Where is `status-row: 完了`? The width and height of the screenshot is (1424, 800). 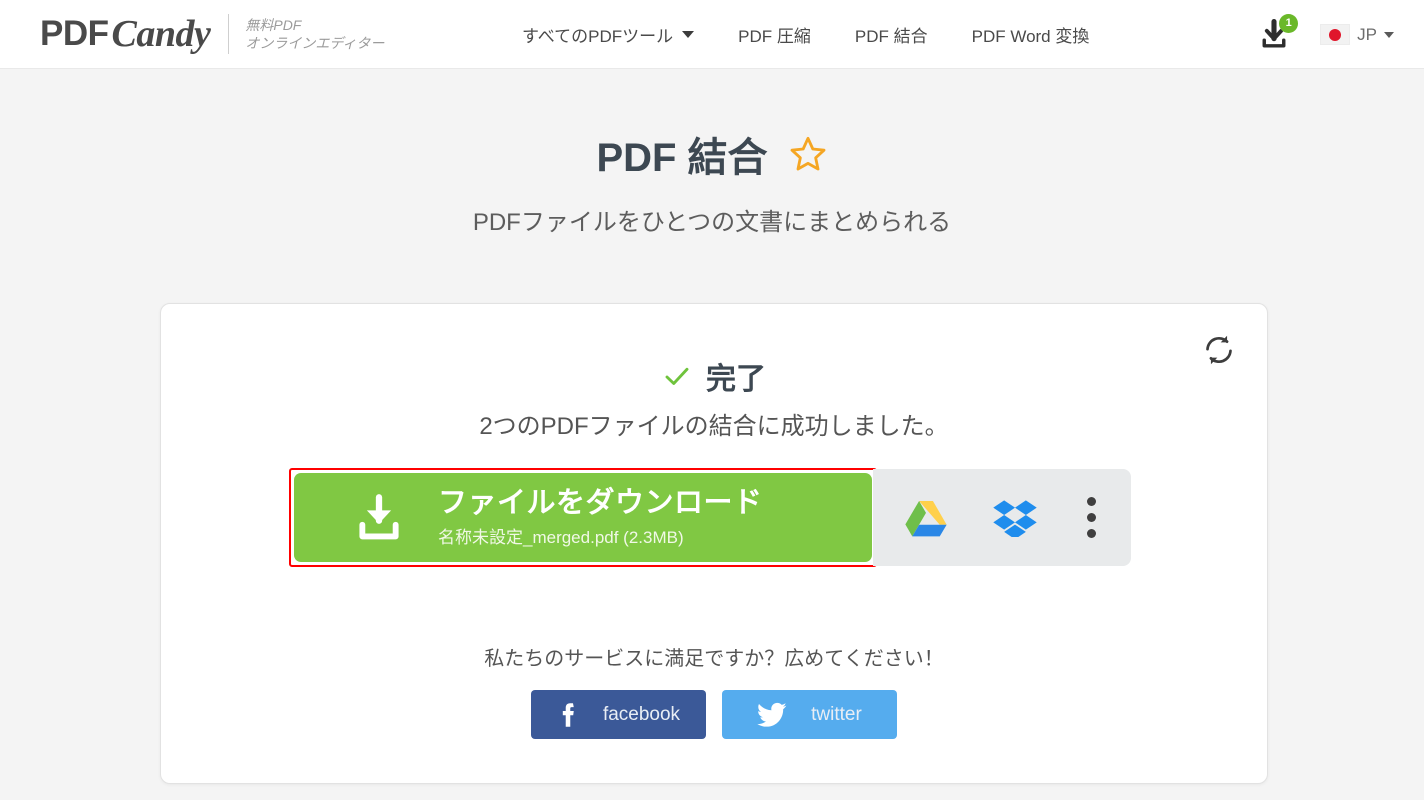
status-row: 完了 is located at coordinates (714, 376).